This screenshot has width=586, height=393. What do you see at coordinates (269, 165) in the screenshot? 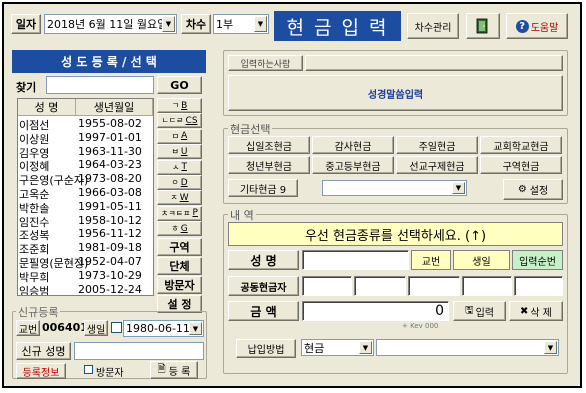
I see `offering-type-button: 청년부현금` at bounding box center [269, 165].